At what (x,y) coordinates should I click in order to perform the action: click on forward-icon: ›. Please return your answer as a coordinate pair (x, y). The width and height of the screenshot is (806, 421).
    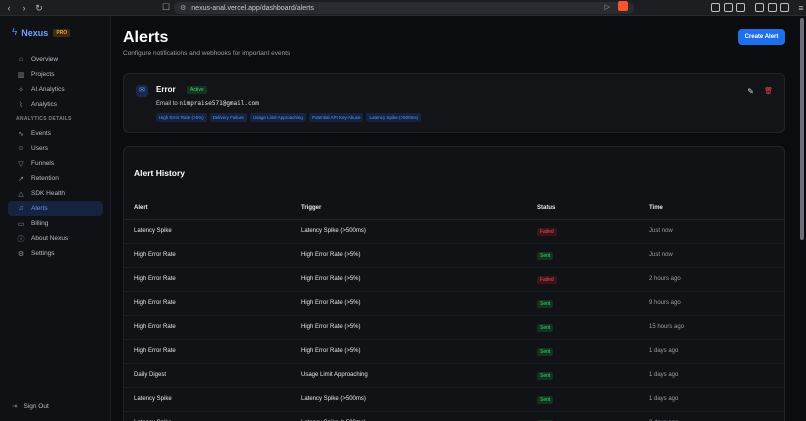
    Looking at the image, I should click on (24, 8).